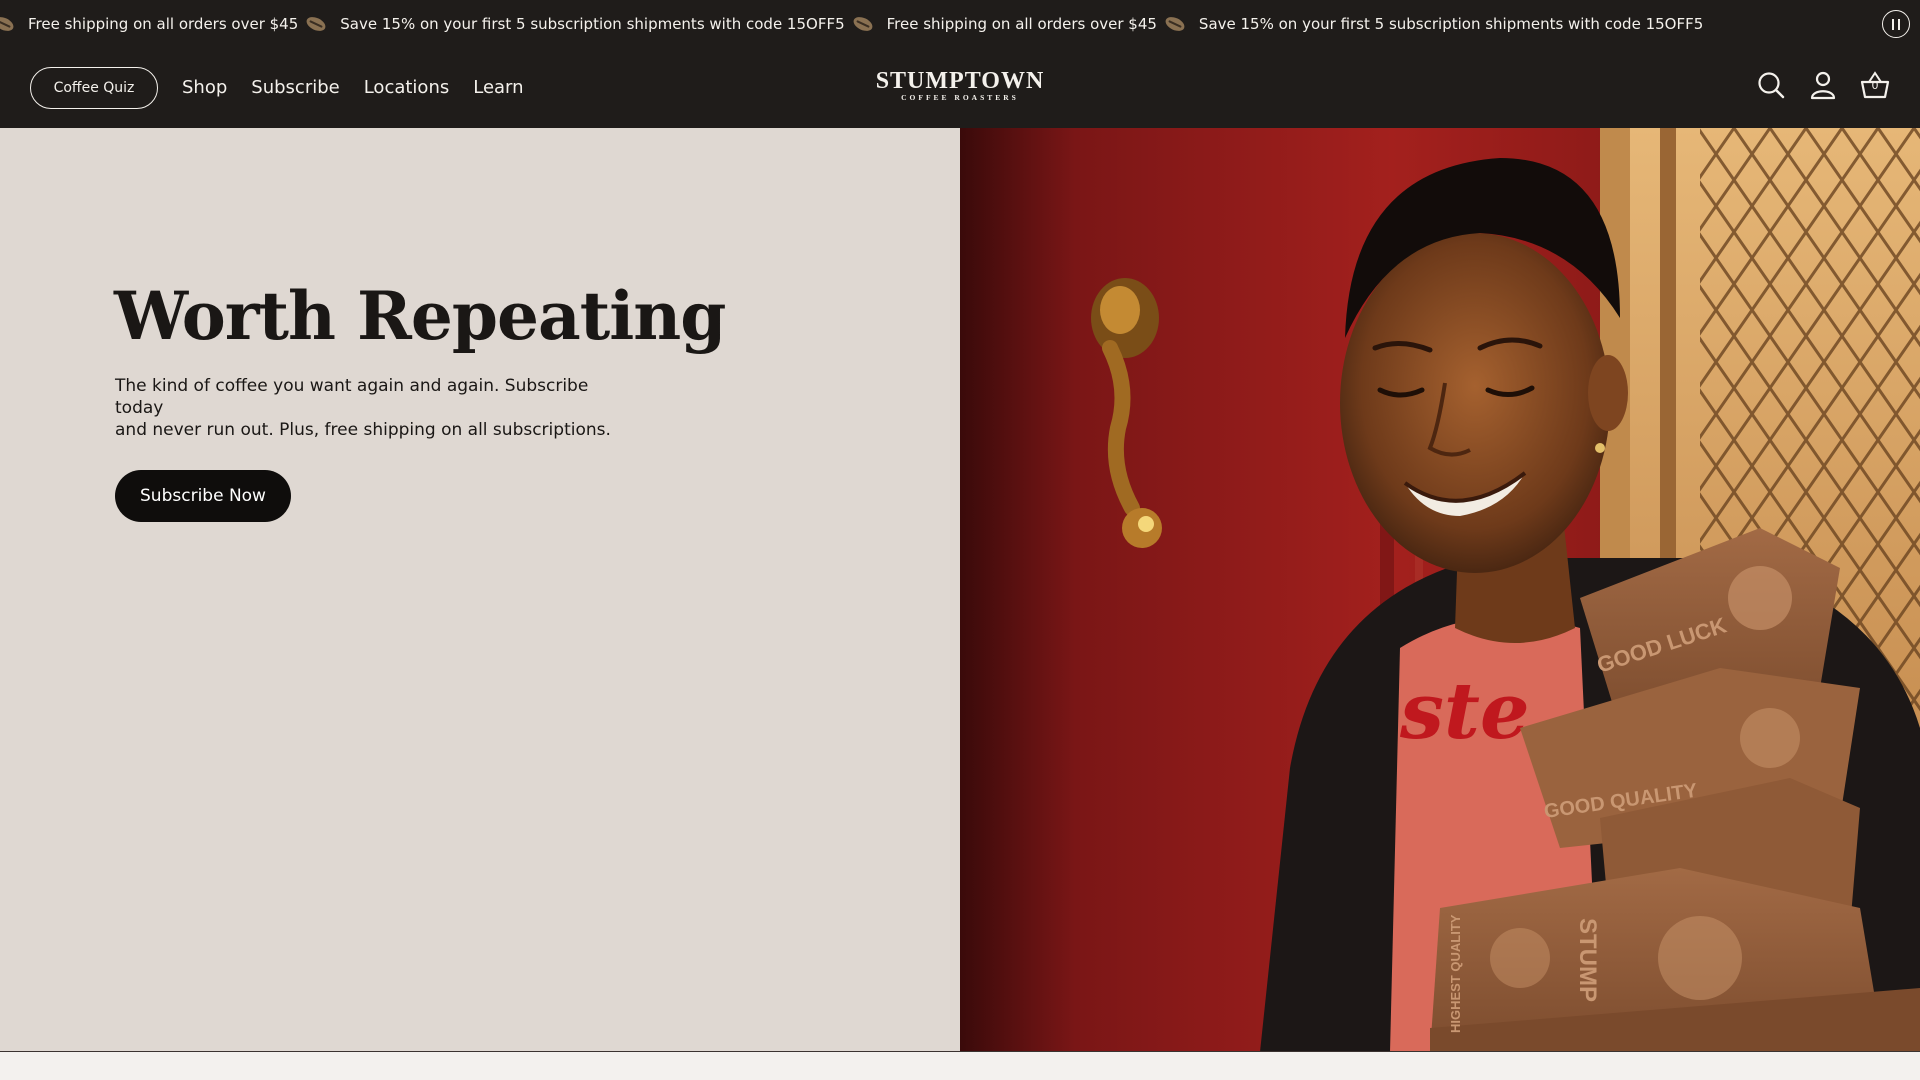 The width and height of the screenshot is (1920, 1080). What do you see at coordinates (960, 1066) in the screenshot?
I see `next-section` at bounding box center [960, 1066].